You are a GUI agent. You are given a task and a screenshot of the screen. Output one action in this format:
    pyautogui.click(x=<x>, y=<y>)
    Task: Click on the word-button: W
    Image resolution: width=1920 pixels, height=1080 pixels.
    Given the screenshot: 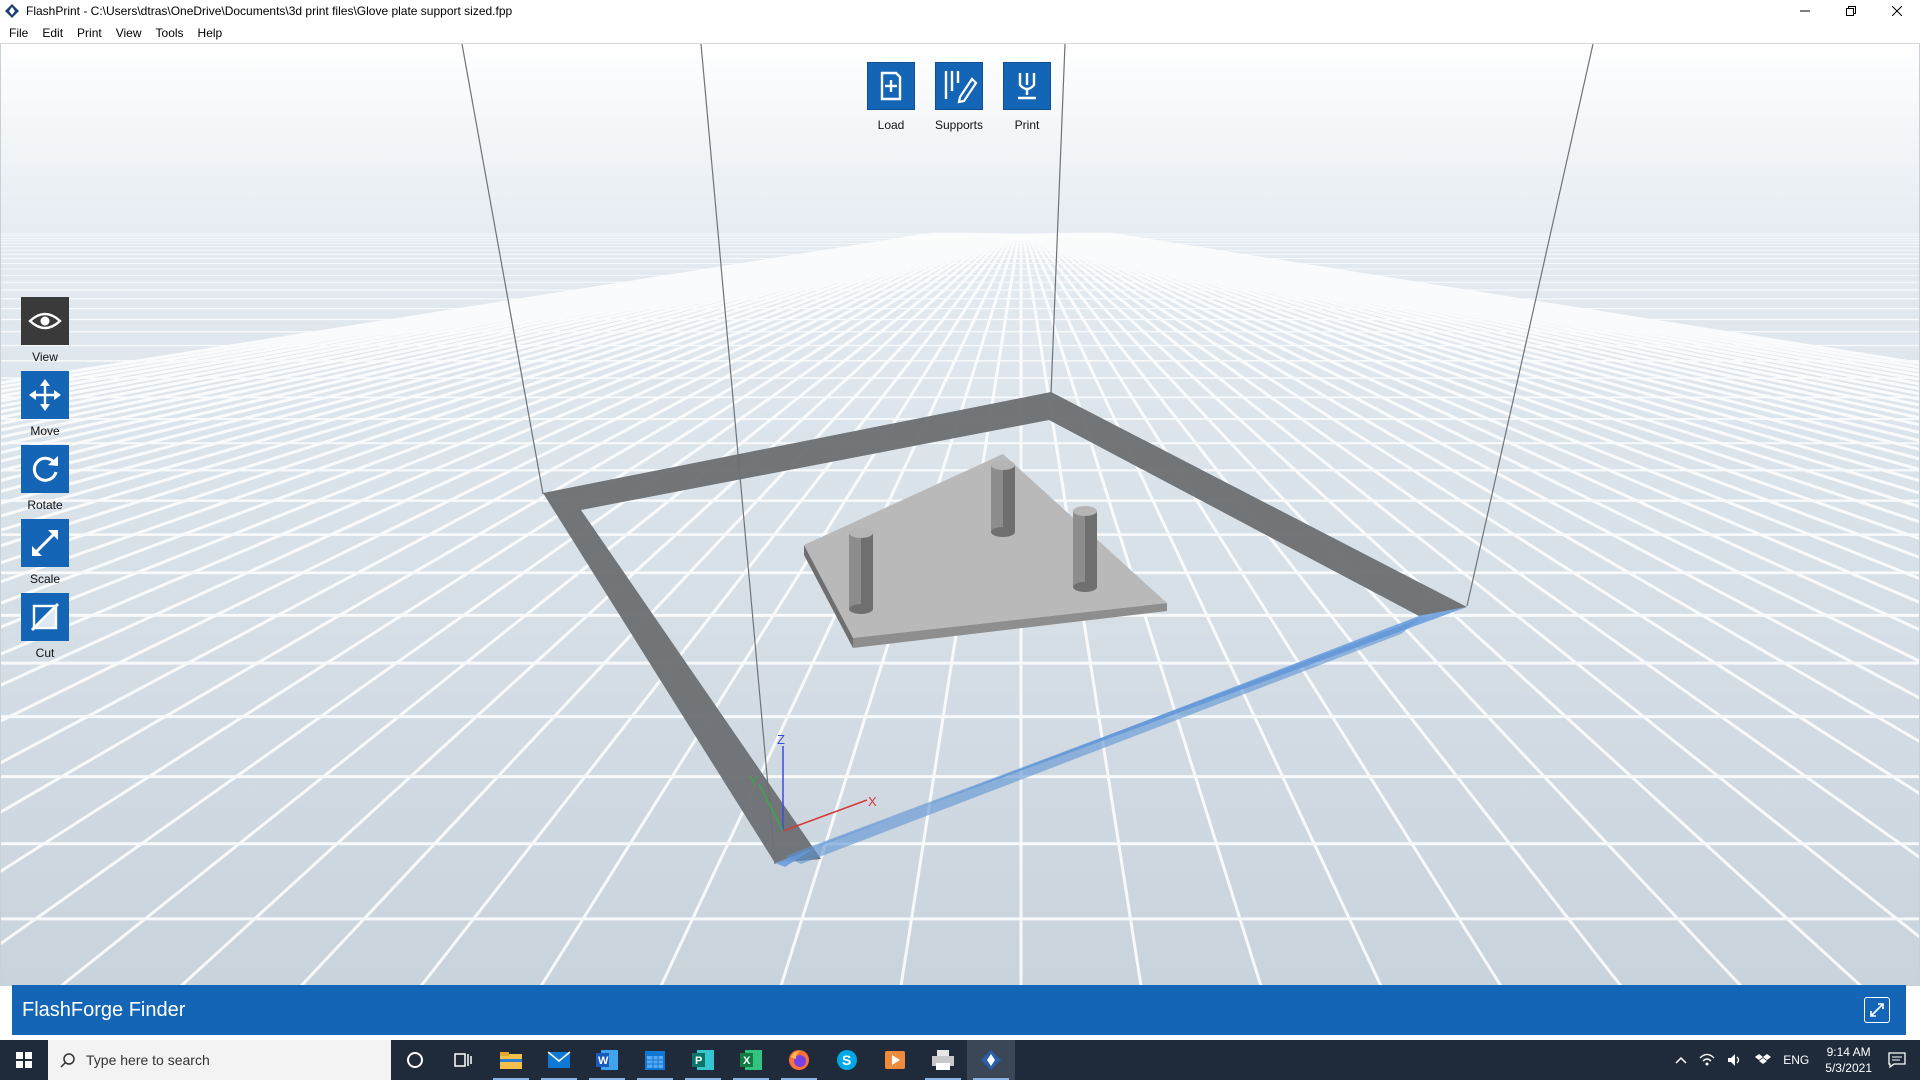 What is the action you would take?
    pyautogui.click(x=607, y=1060)
    